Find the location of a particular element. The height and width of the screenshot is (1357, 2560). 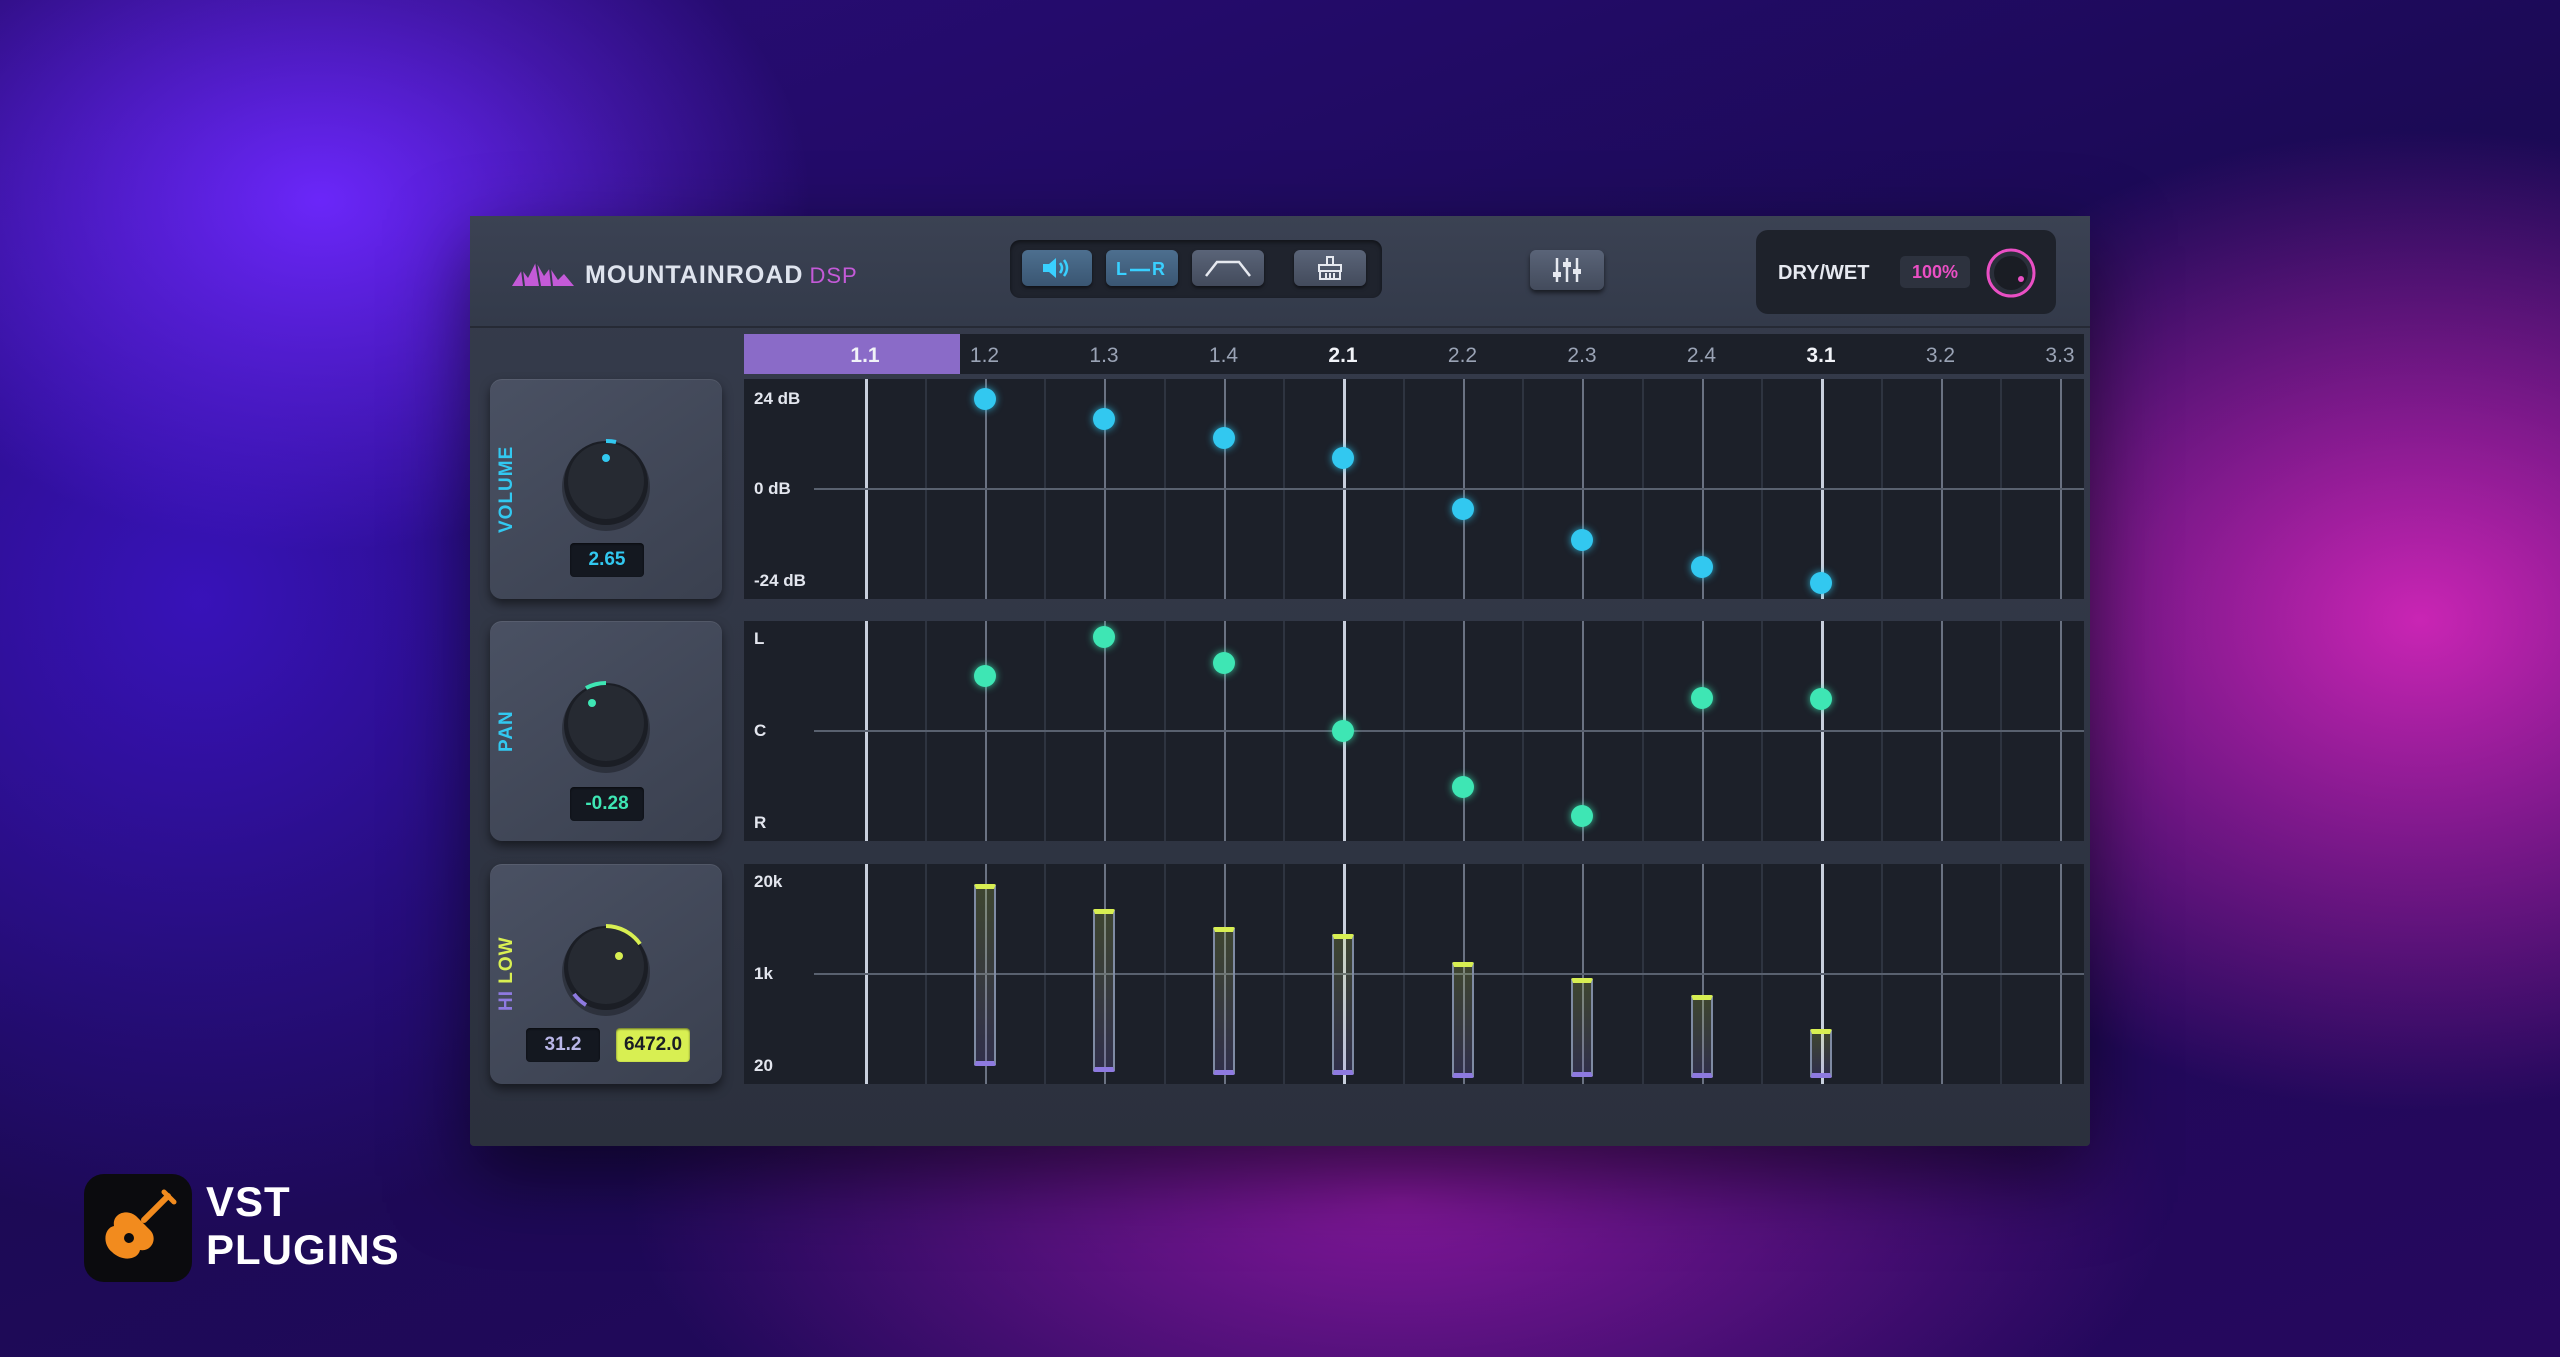

ruler-tick-2-4: 2.4 is located at coordinates (1701, 356).